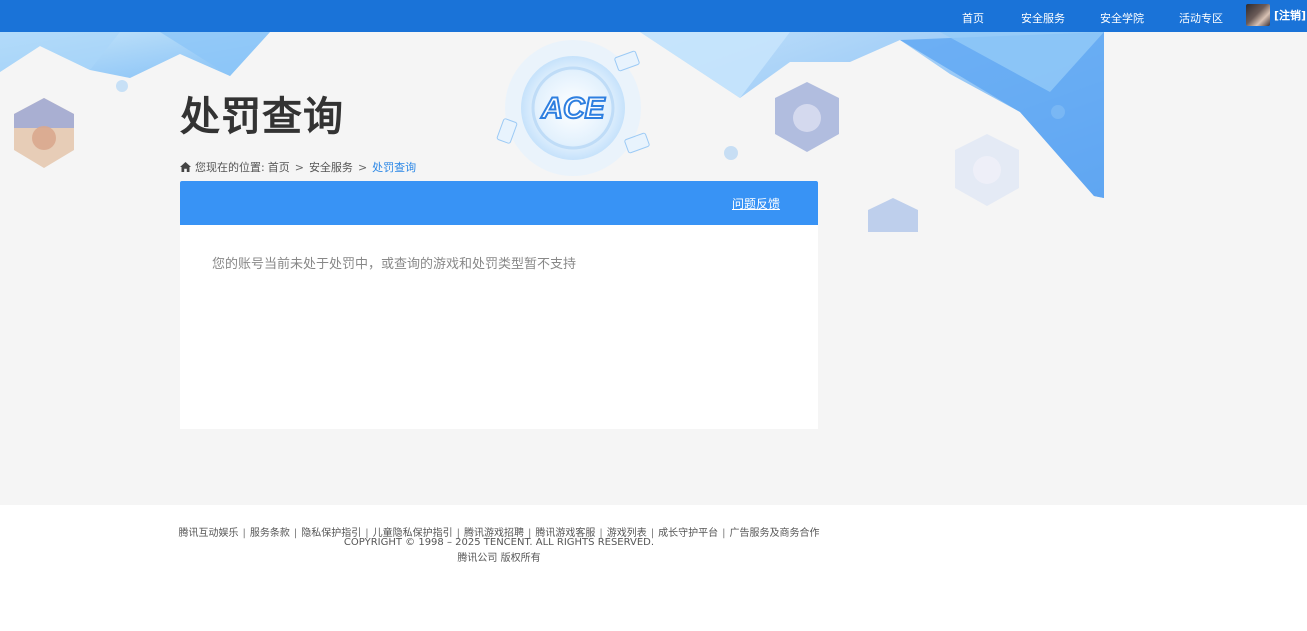 The width and height of the screenshot is (1307, 631). Describe the element at coordinates (756, 203) in the screenshot. I see `feedback-link: 问题反馈` at that location.